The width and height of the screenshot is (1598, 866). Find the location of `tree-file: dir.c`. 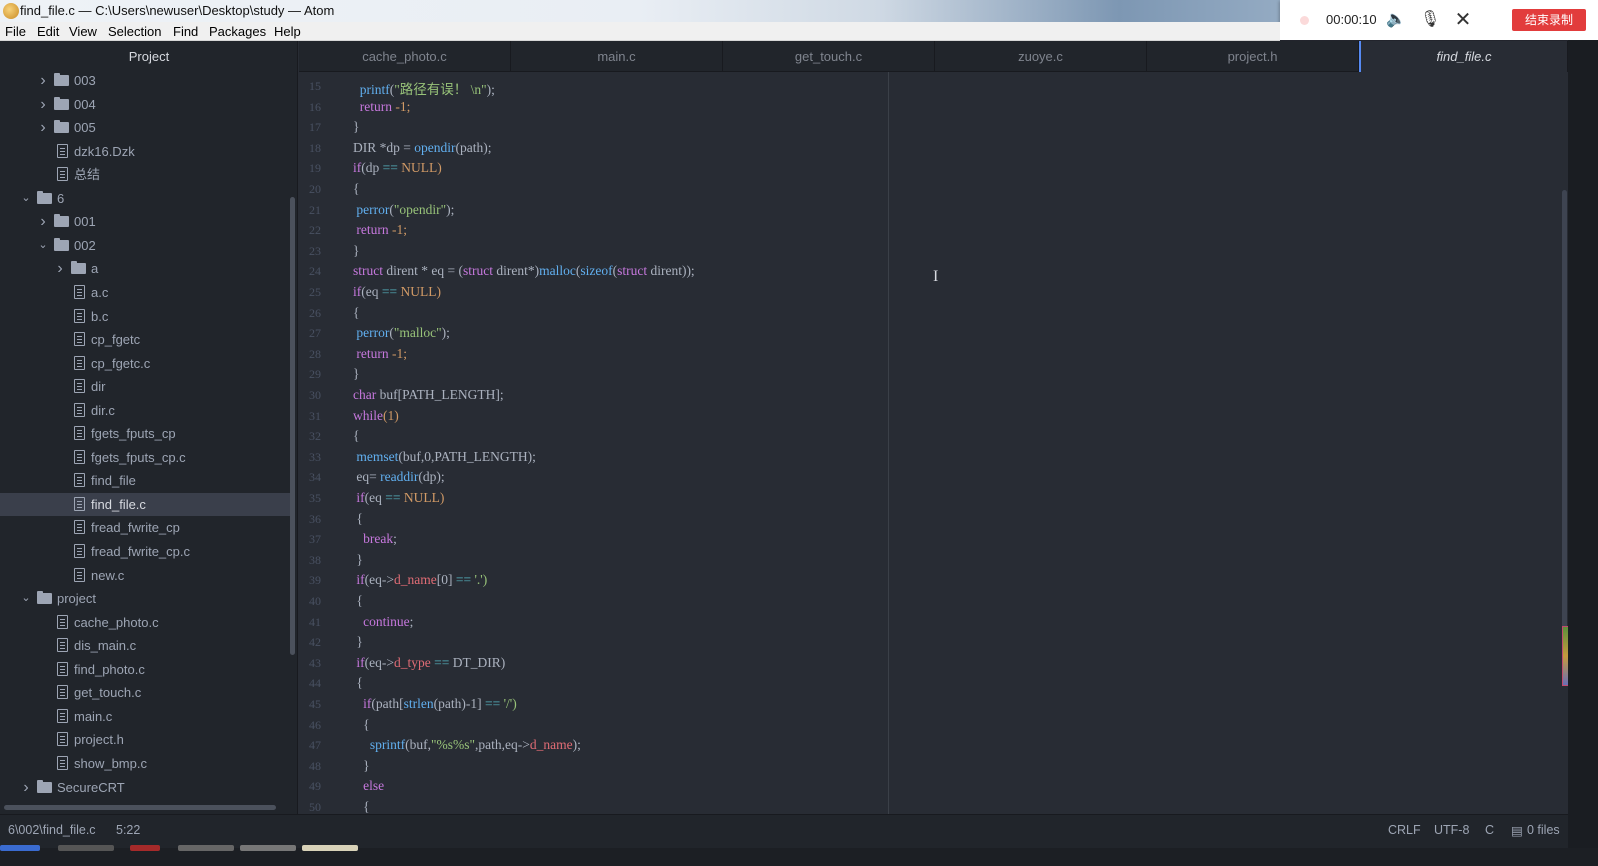

tree-file: dir.c is located at coordinates (145, 410).